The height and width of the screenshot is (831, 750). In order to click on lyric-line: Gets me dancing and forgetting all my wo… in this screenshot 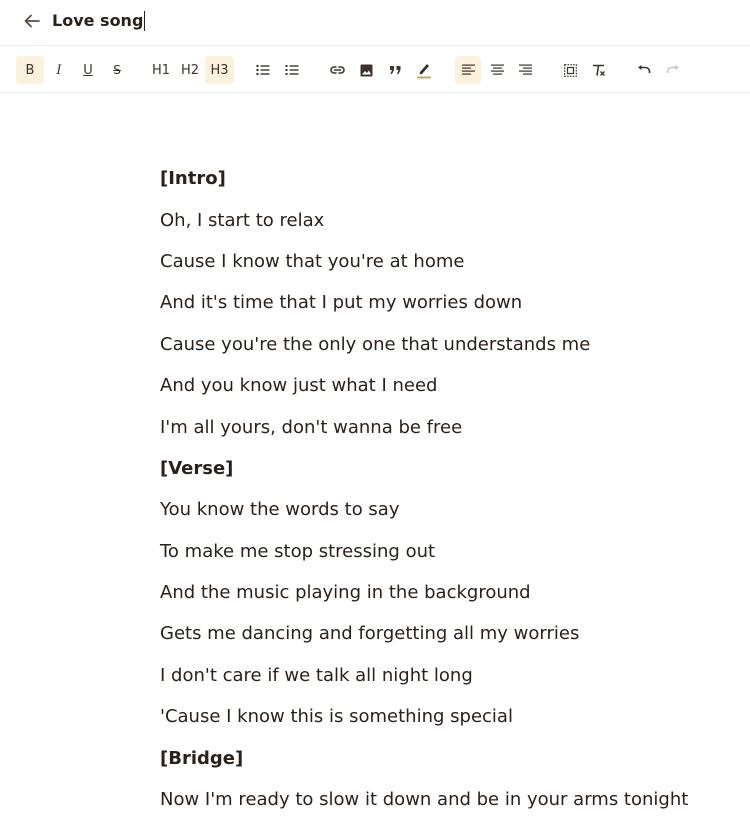, I will do `click(370, 634)`.